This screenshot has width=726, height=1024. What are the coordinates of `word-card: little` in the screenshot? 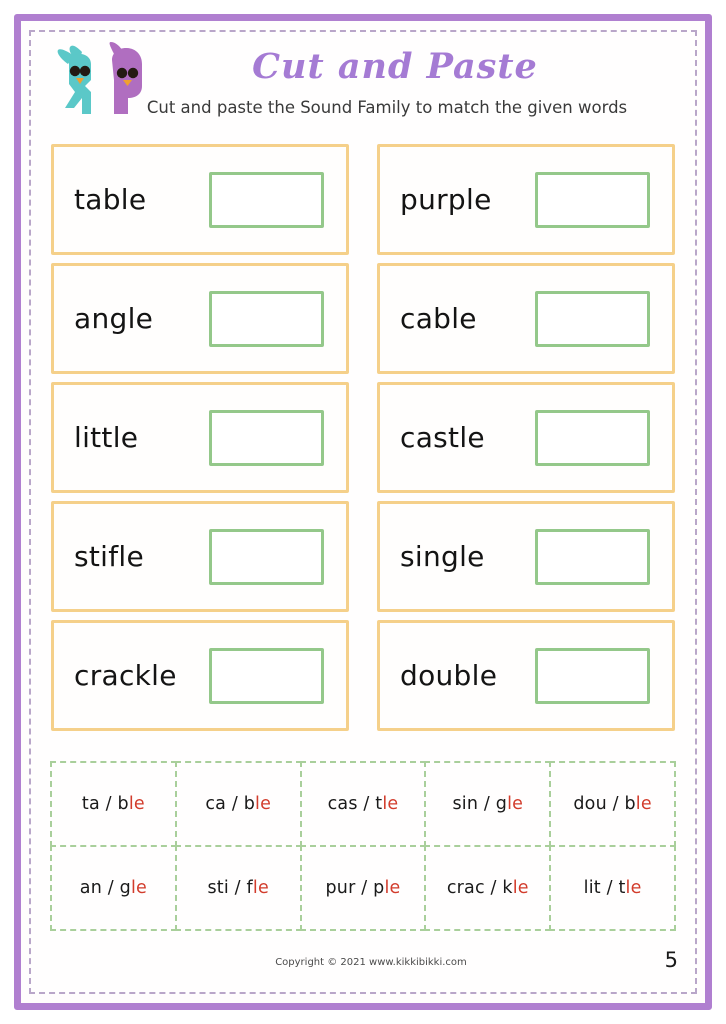 It's located at (200, 437).